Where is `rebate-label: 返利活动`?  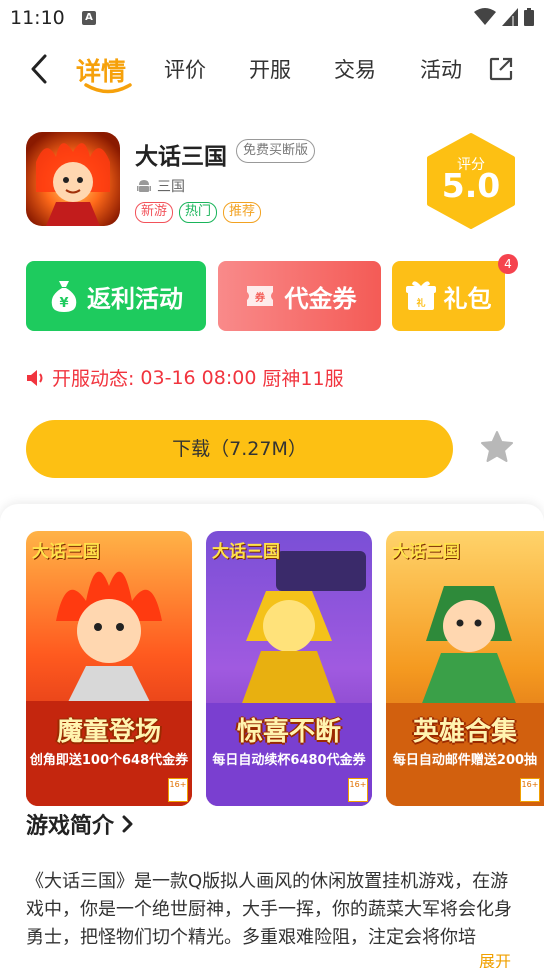 rebate-label: 返利活动 is located at coordinates (135, 298).